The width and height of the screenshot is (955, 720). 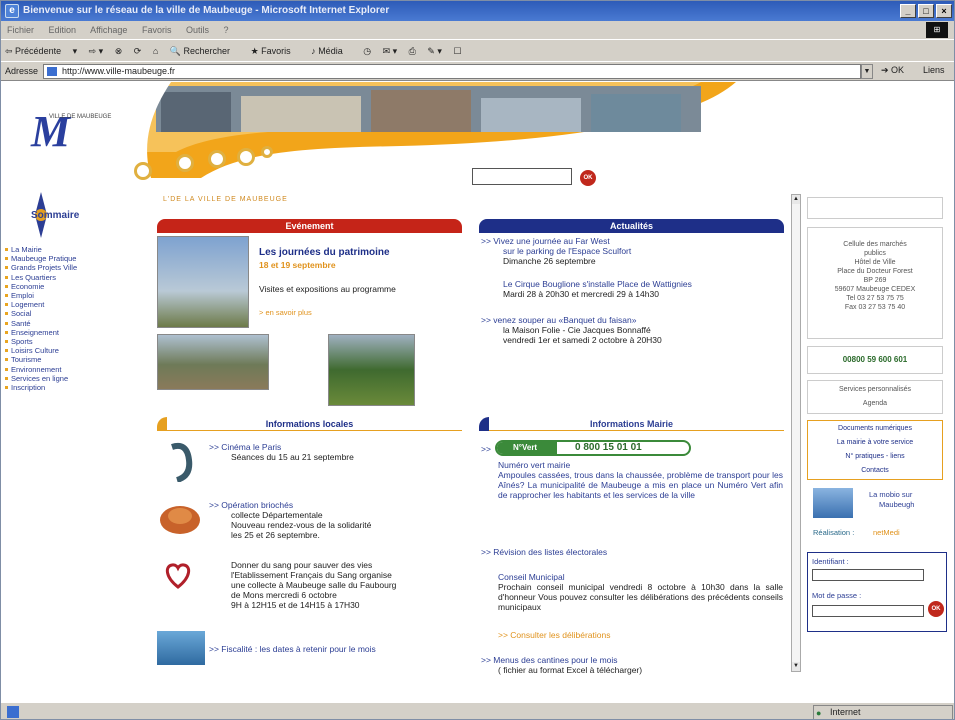 What do you see at coordinates (203, 282) in the screenshot?
I see `windmill-photo` at bounding box center [203, 282].